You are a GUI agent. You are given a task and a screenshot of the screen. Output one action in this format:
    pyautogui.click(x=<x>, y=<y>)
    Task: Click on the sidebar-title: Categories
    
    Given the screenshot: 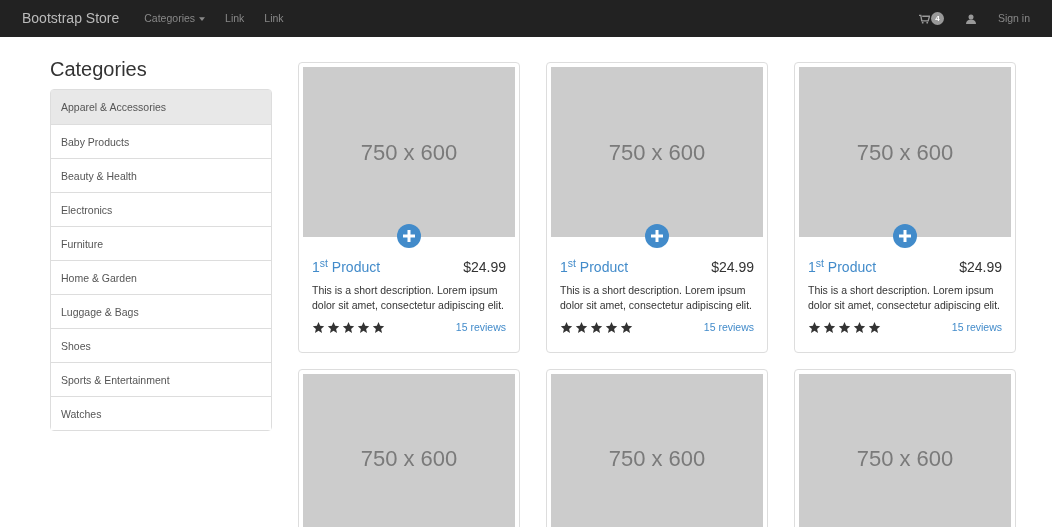 What is the action you would take?
    pyautogui.click(x=99, y=69)
    